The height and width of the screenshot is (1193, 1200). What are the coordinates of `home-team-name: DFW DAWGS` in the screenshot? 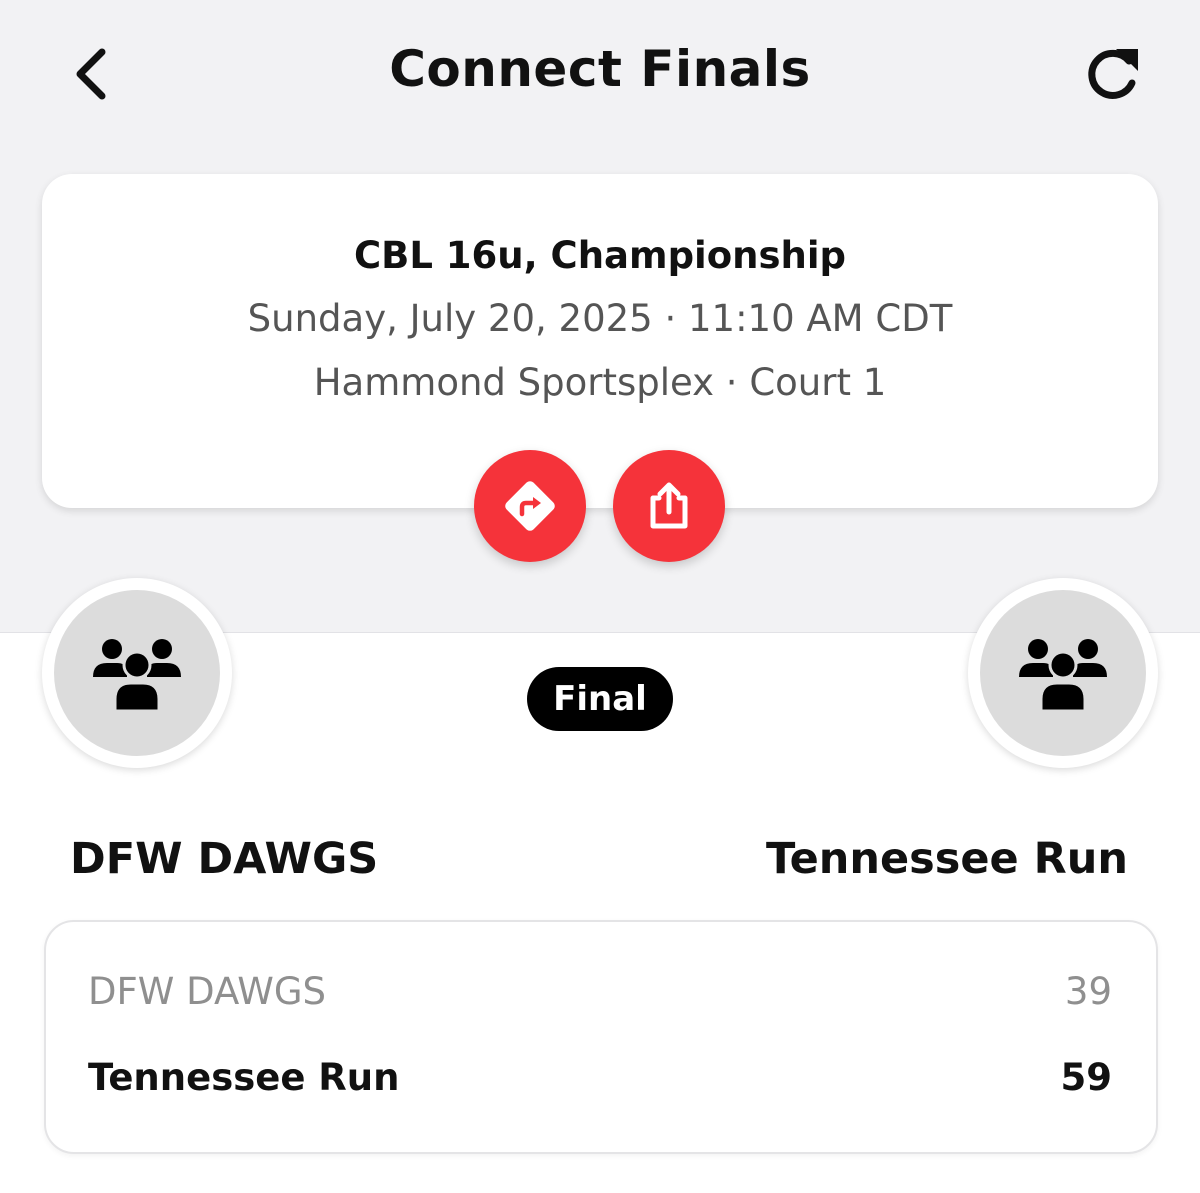 It's located at (224, 859).